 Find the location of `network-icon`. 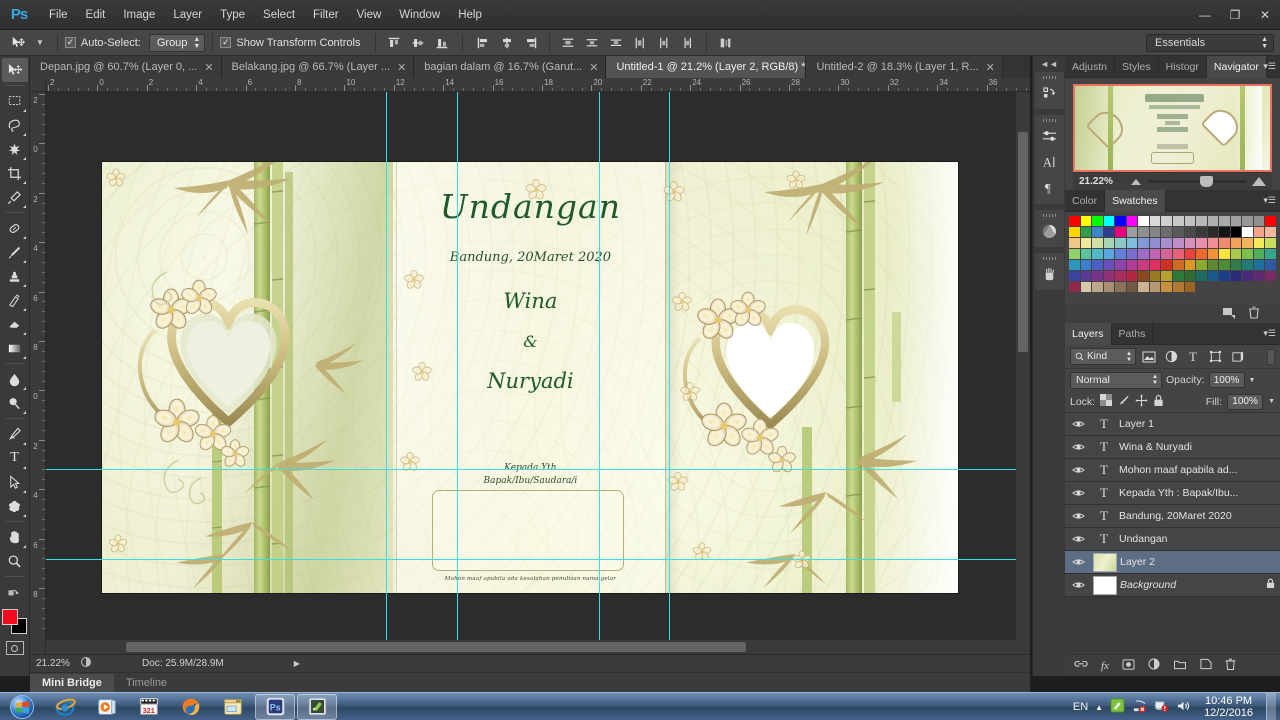

network-icon is located at coordinates (1139, 707).